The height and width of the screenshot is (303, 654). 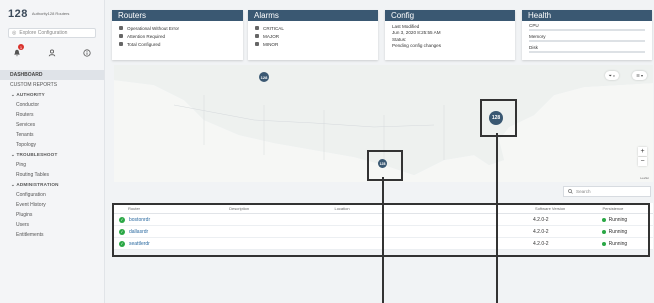 I want to click on brand-name: Authority128 Routers, so click(x=50, y=13).